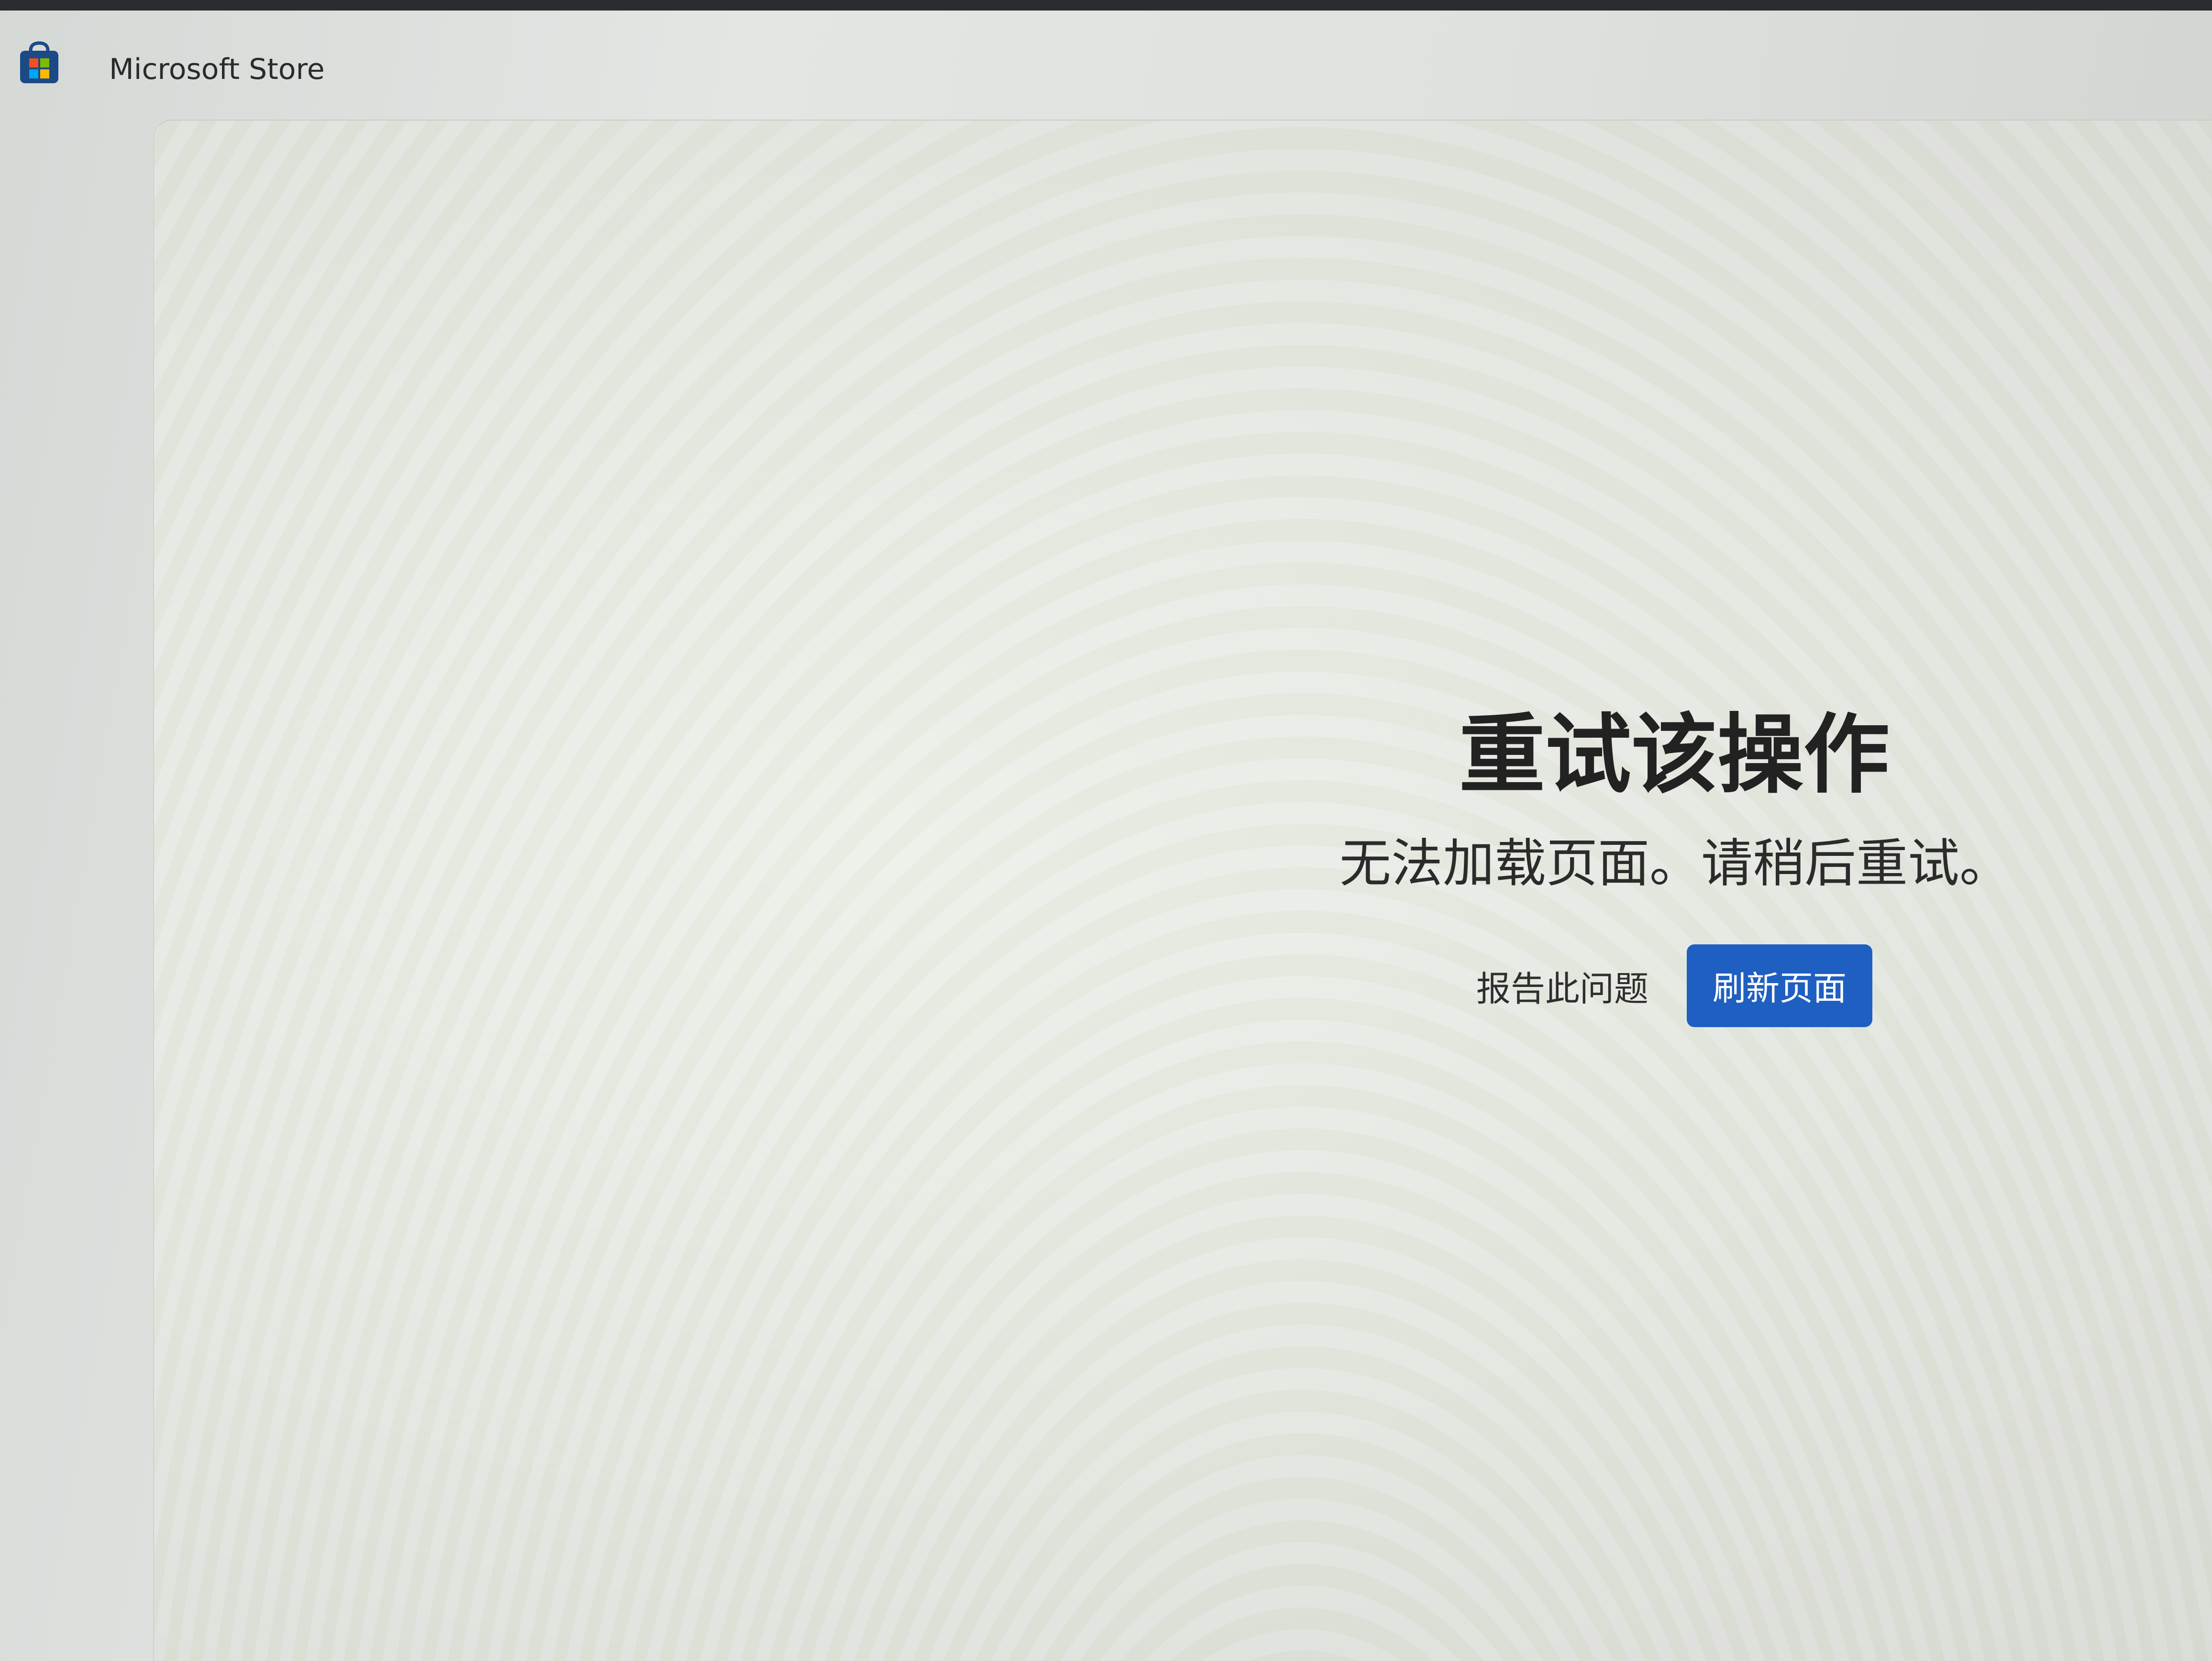  I want to click on top-bezel, so click(1106, 5).